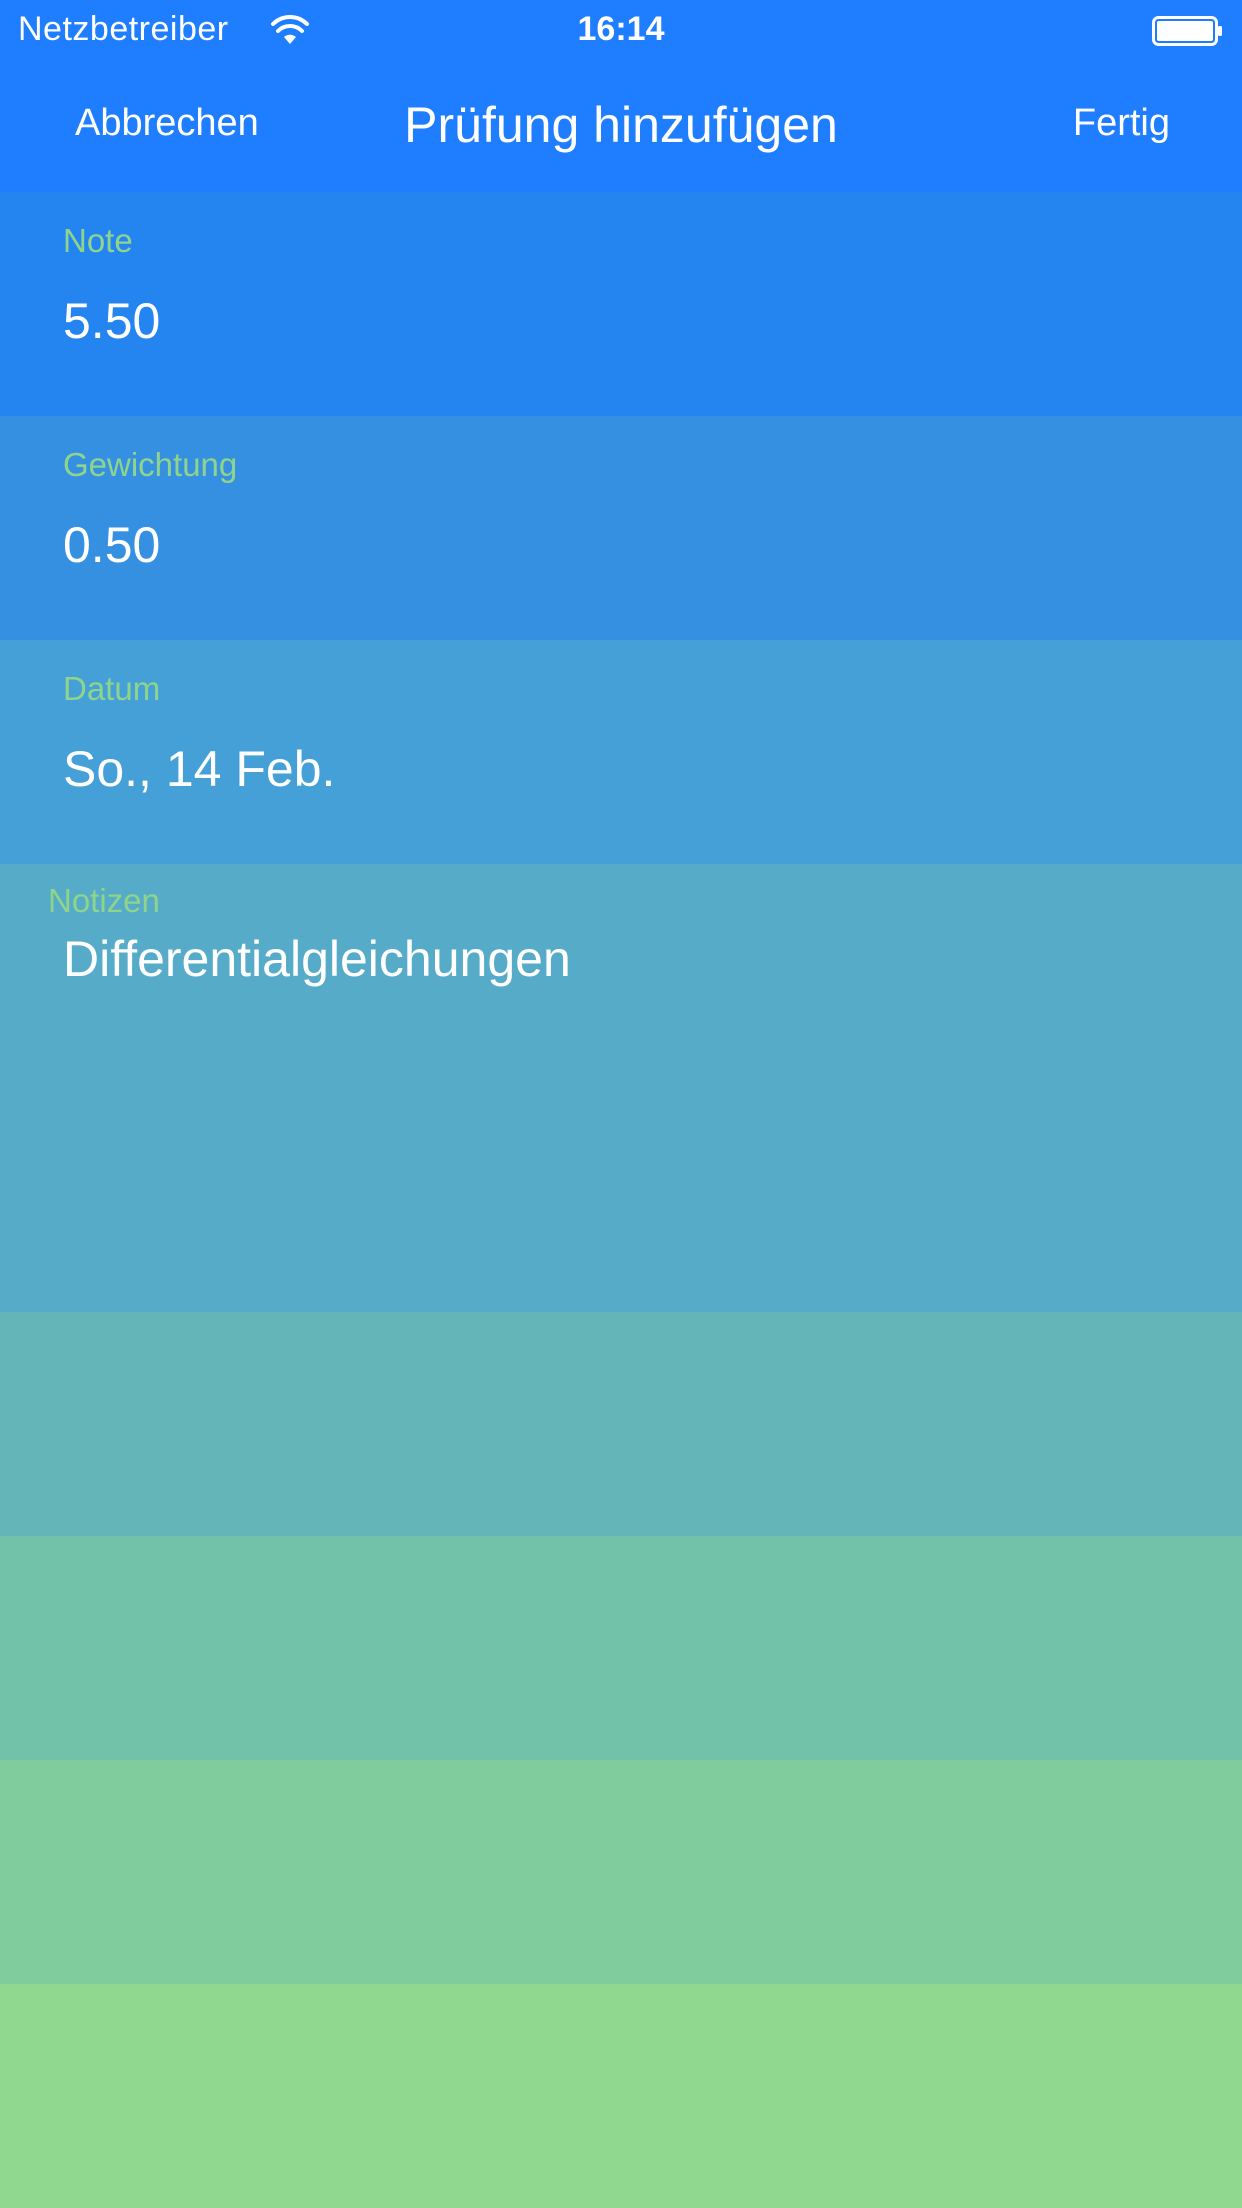 This screenshot has height=2208, width=1242. Describe the element at coordinates (1187, 31) in the screenshot. I see `battery-full-icon` at that location.